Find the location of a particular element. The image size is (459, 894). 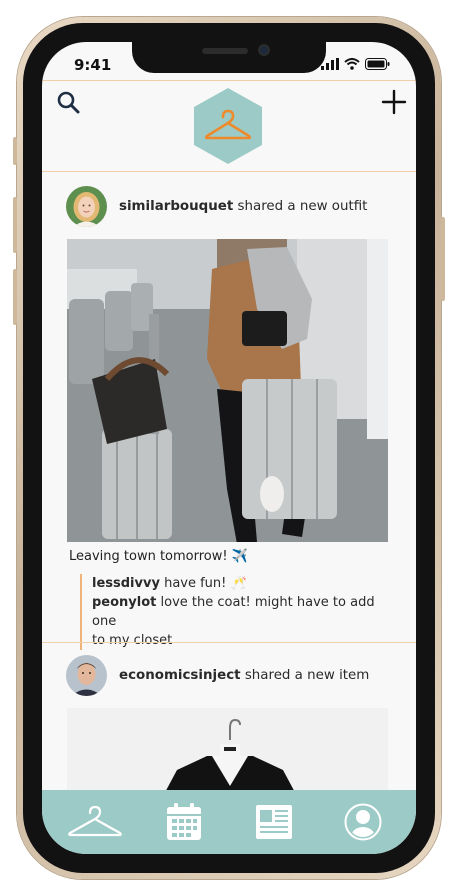

post-action: shared a new outfit is located at coordinates (302, 206).